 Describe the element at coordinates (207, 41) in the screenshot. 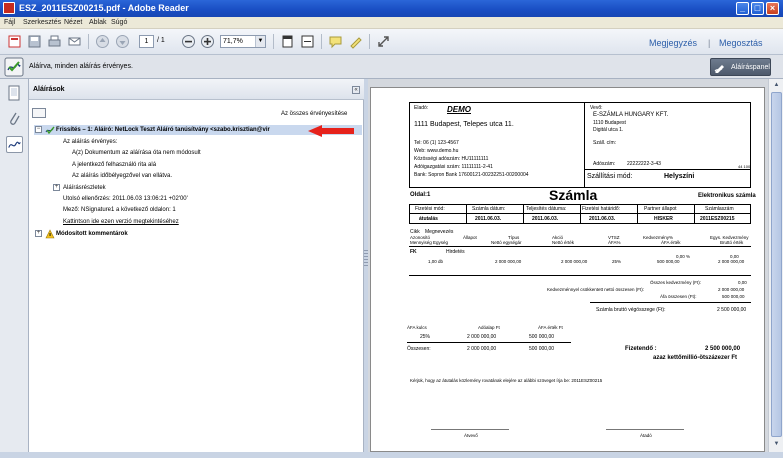

I see `zoom-in-icon` at that location.